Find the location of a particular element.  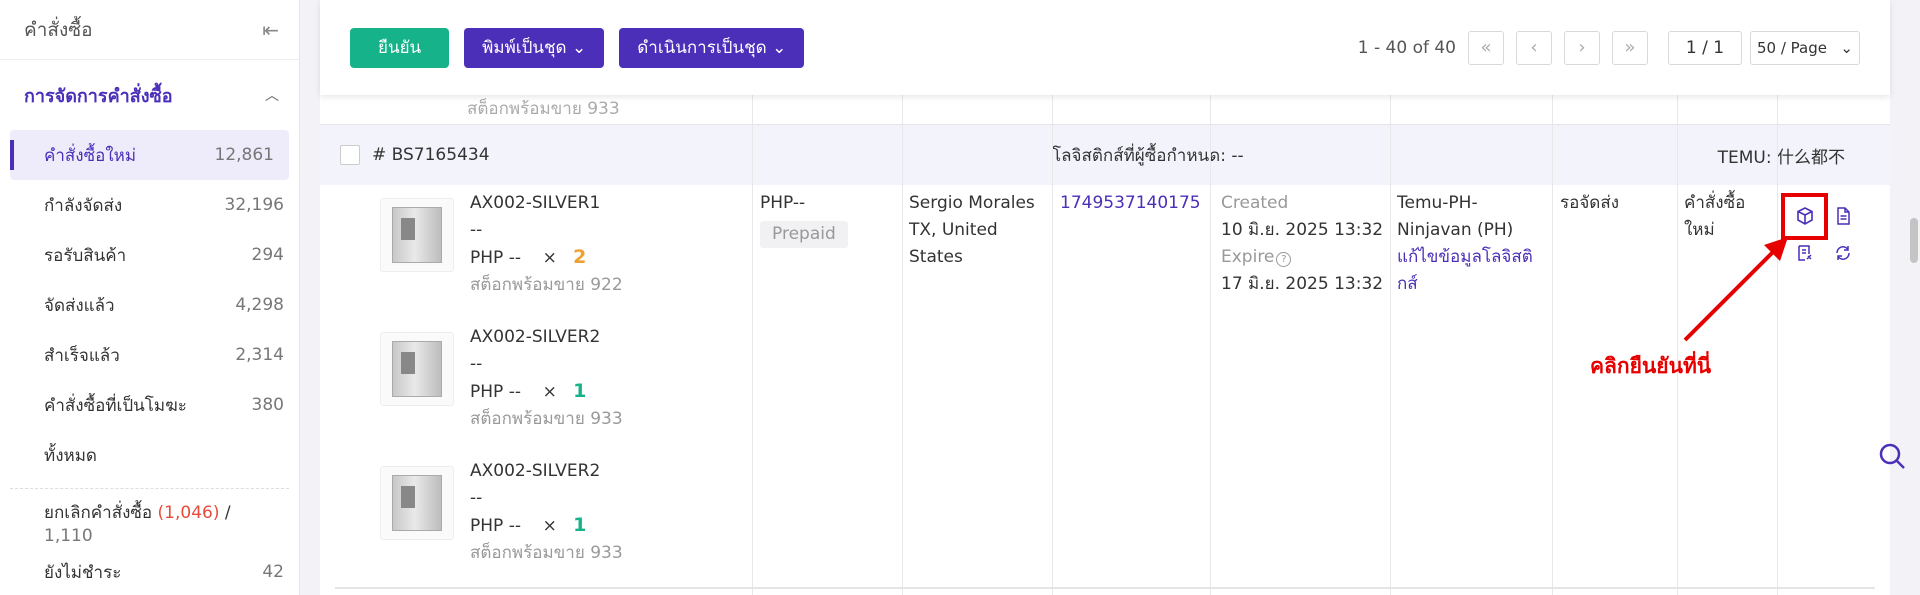

sidebar-item-cancelled: ยกเลิกคำสั่งซื้อ (1,046) / 1,110 is located at coordinates (149, 522).